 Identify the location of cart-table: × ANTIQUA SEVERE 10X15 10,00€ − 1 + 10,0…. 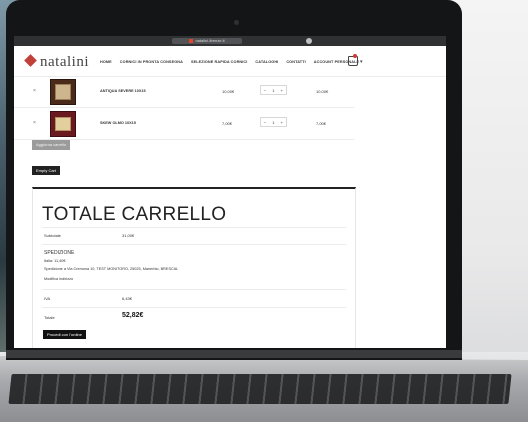
(184, 108).